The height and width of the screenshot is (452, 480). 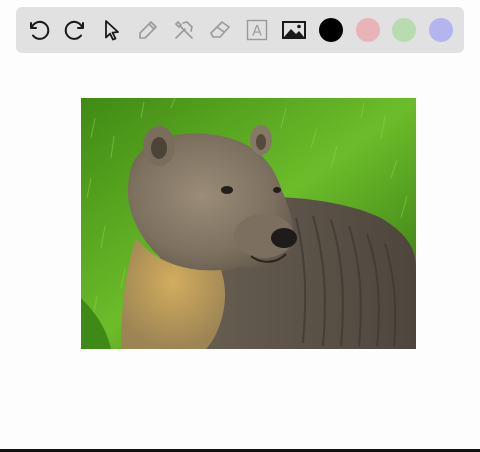 I want to click on color-swatch-lavender, so click(x=441, y=30).